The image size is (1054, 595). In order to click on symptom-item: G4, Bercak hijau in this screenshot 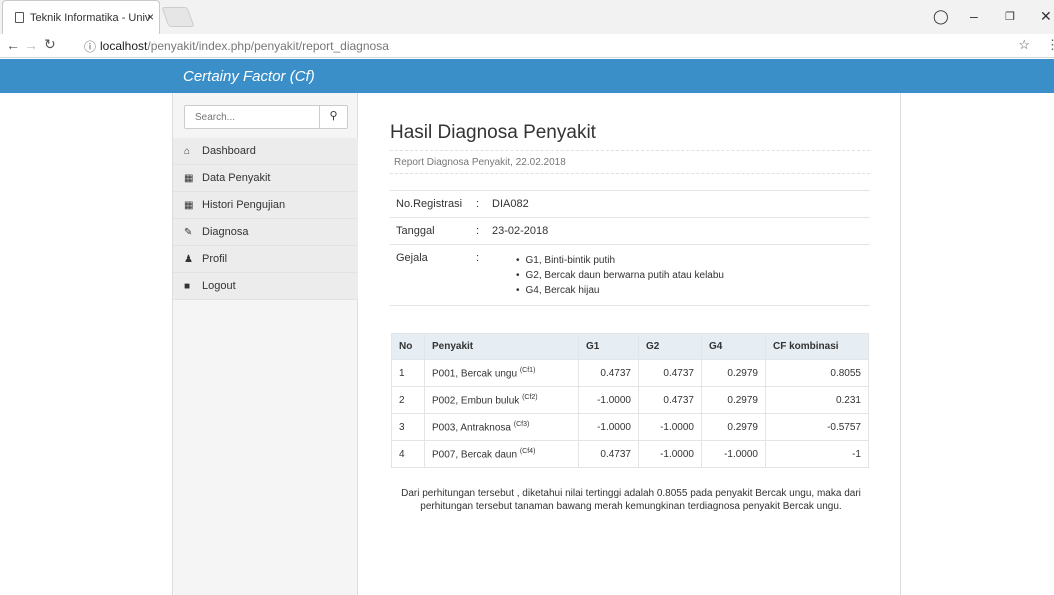, I will do `click(620, 290)`.